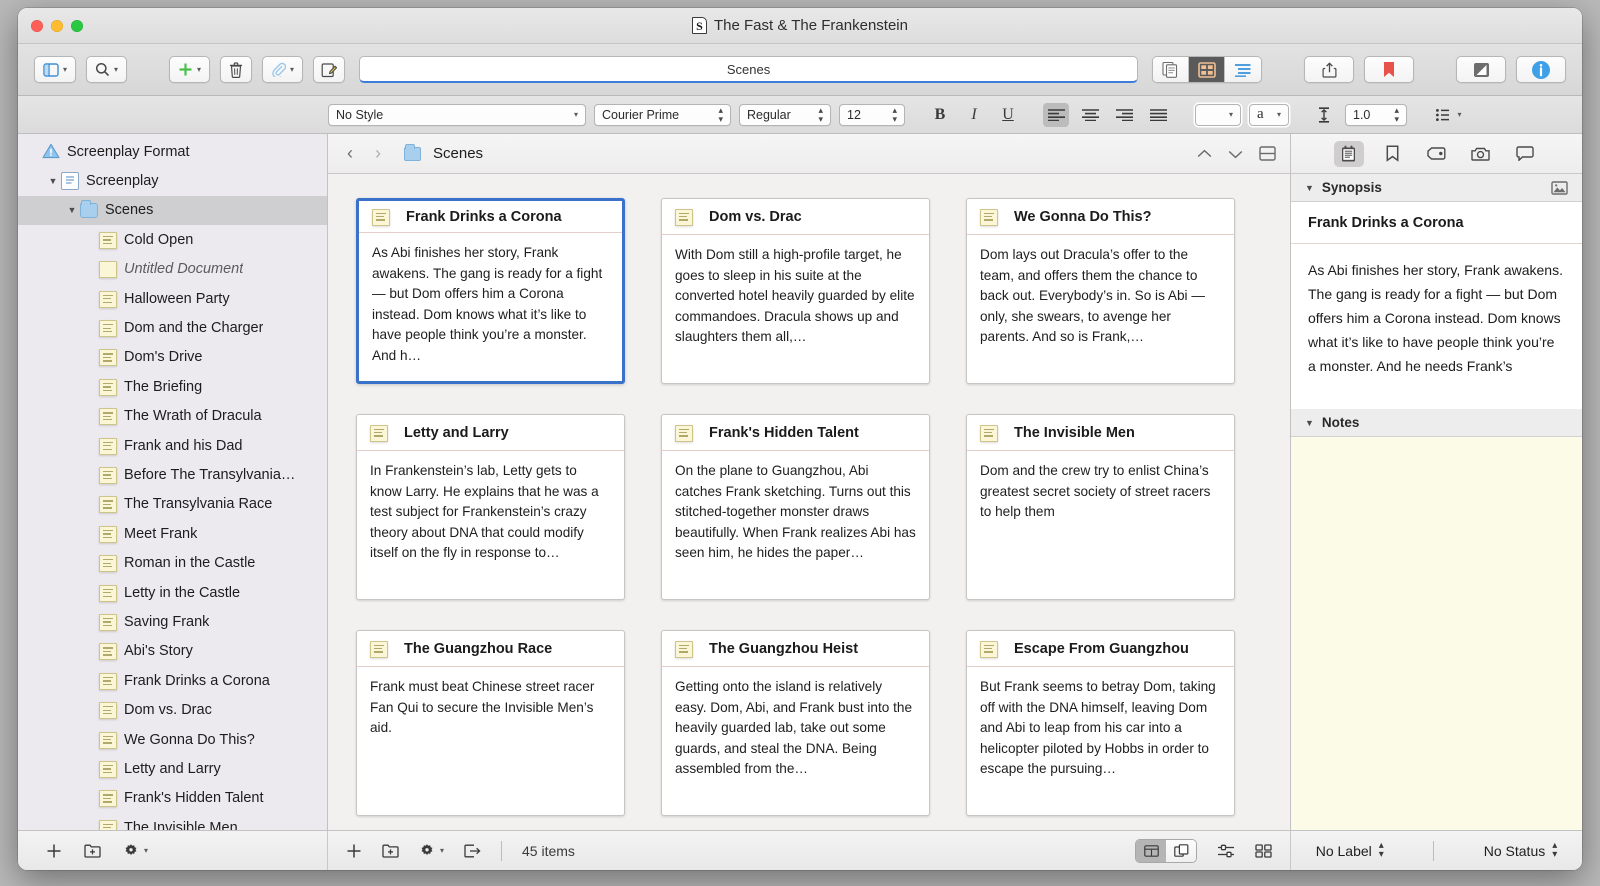 This screenshot has width=1600, height=886. What do you see at coordinates (457, 114) in the screenshot?
I see `style-dropdown: No Style ▾` at bounding box center [457, 114].